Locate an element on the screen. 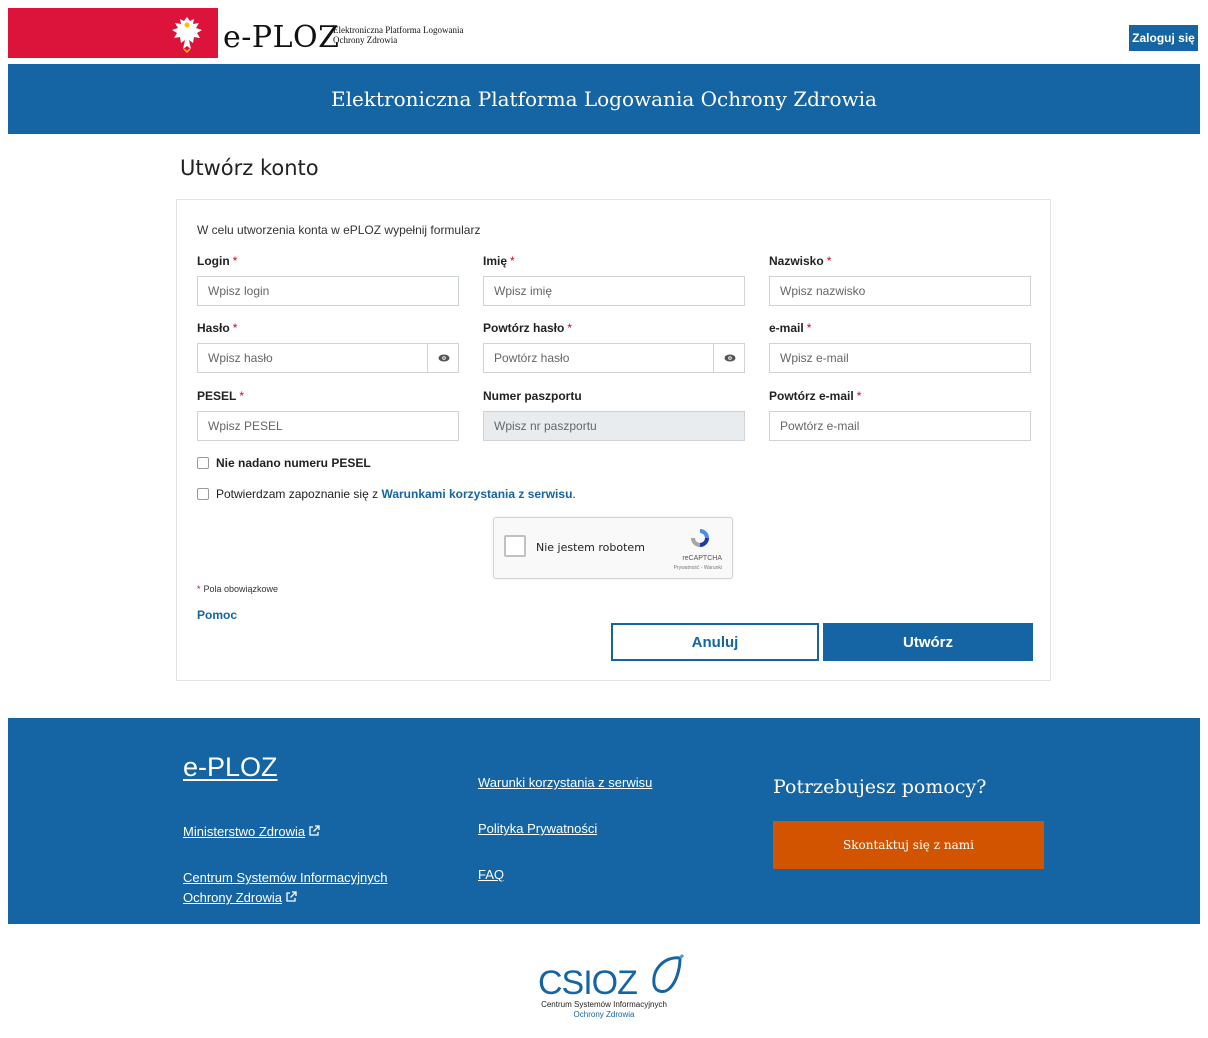 This screenshot has width=1208, height=1038. csioz-logo-text: CSIOZ is located at coordinates (588, 983).